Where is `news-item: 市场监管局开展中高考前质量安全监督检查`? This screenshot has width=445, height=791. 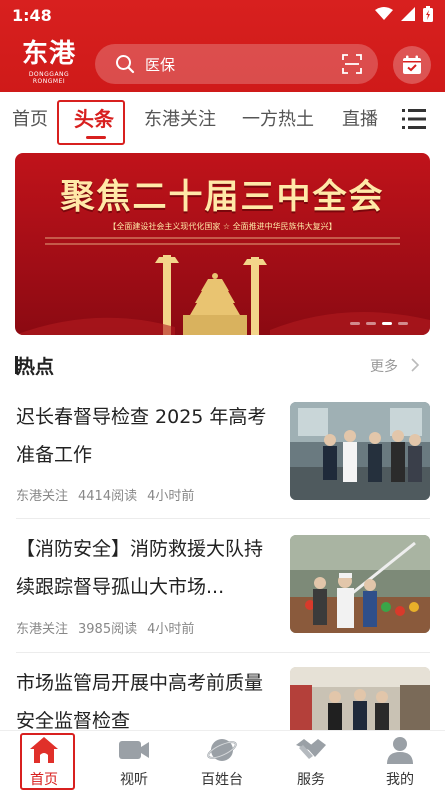 news-item: 市场监管局开展中高考前质量安全监督检查 is located at coordinates (222, 697).